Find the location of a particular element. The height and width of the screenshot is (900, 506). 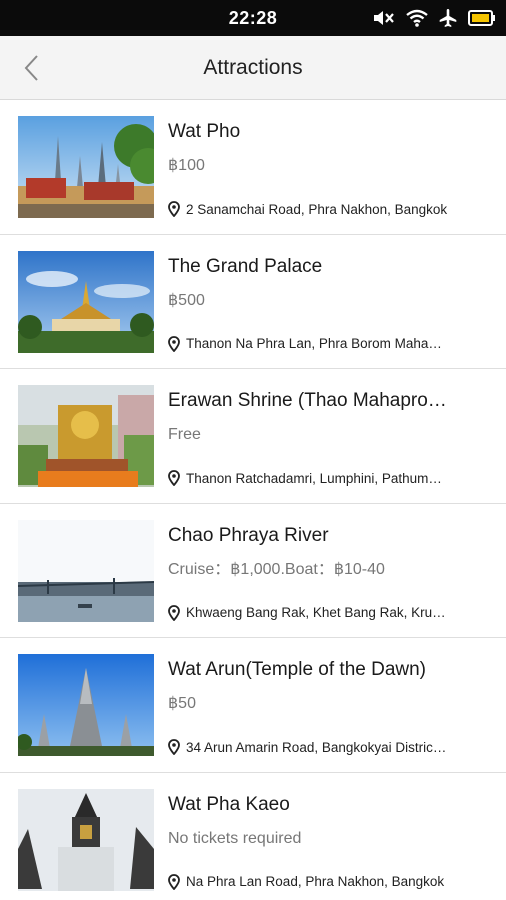

attraction-name: Wat Pha Kaeo is located at coordinates (229, 803).